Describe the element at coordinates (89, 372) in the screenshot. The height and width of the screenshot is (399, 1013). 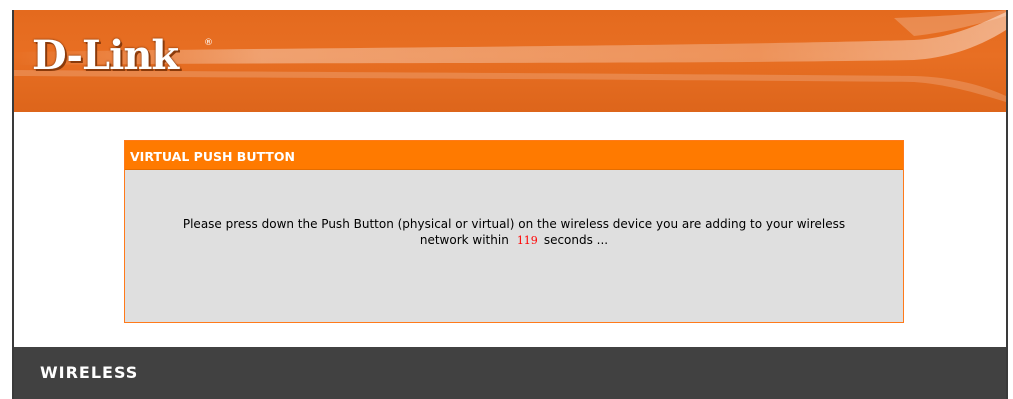
I see `footer-wireless-label: WIRELESS` at that location.